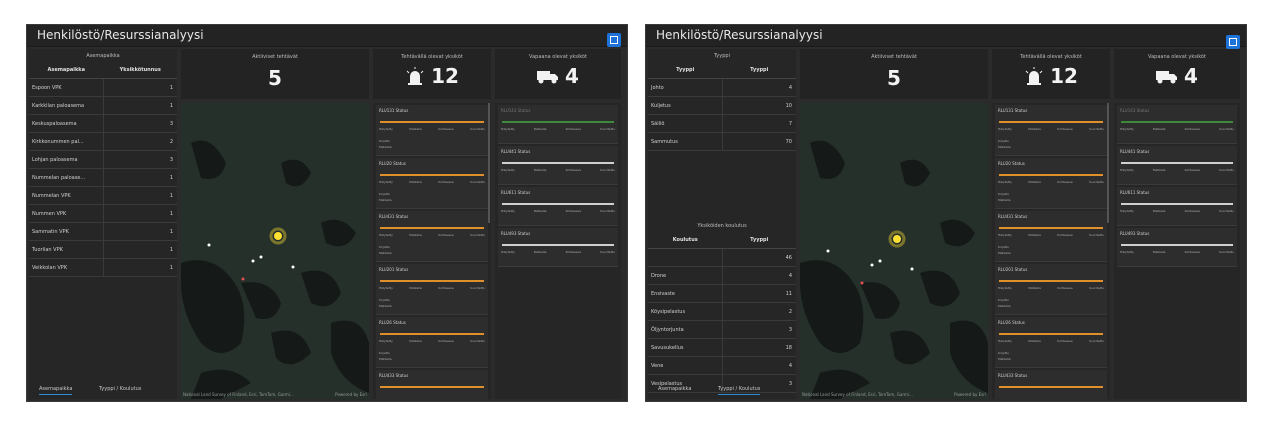 The width and height of the screenshot is (1280, 432). I want to click on table-row: Vene 4, so click(722, 365).